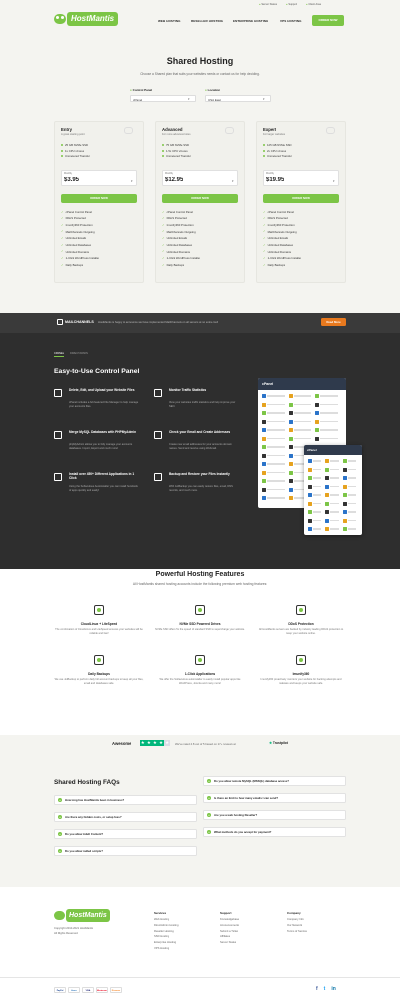 The image size is (400, 1001). I want to click on nav-reseller-hosting: RESELLER HOSTING, so click(207, 21).